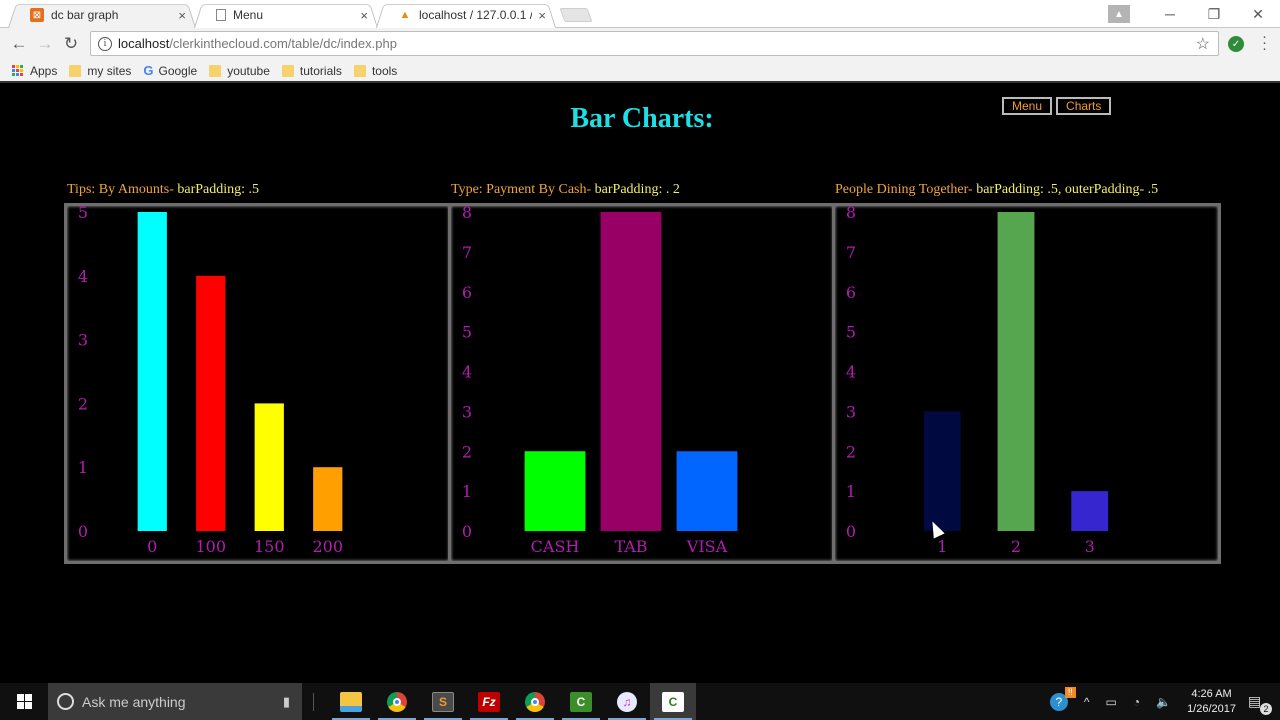 The height and width of the screenshot is (720, 1280). Describe the element at coordinates (707, 491) in the screenshot. I see `bar-visa` at that location.